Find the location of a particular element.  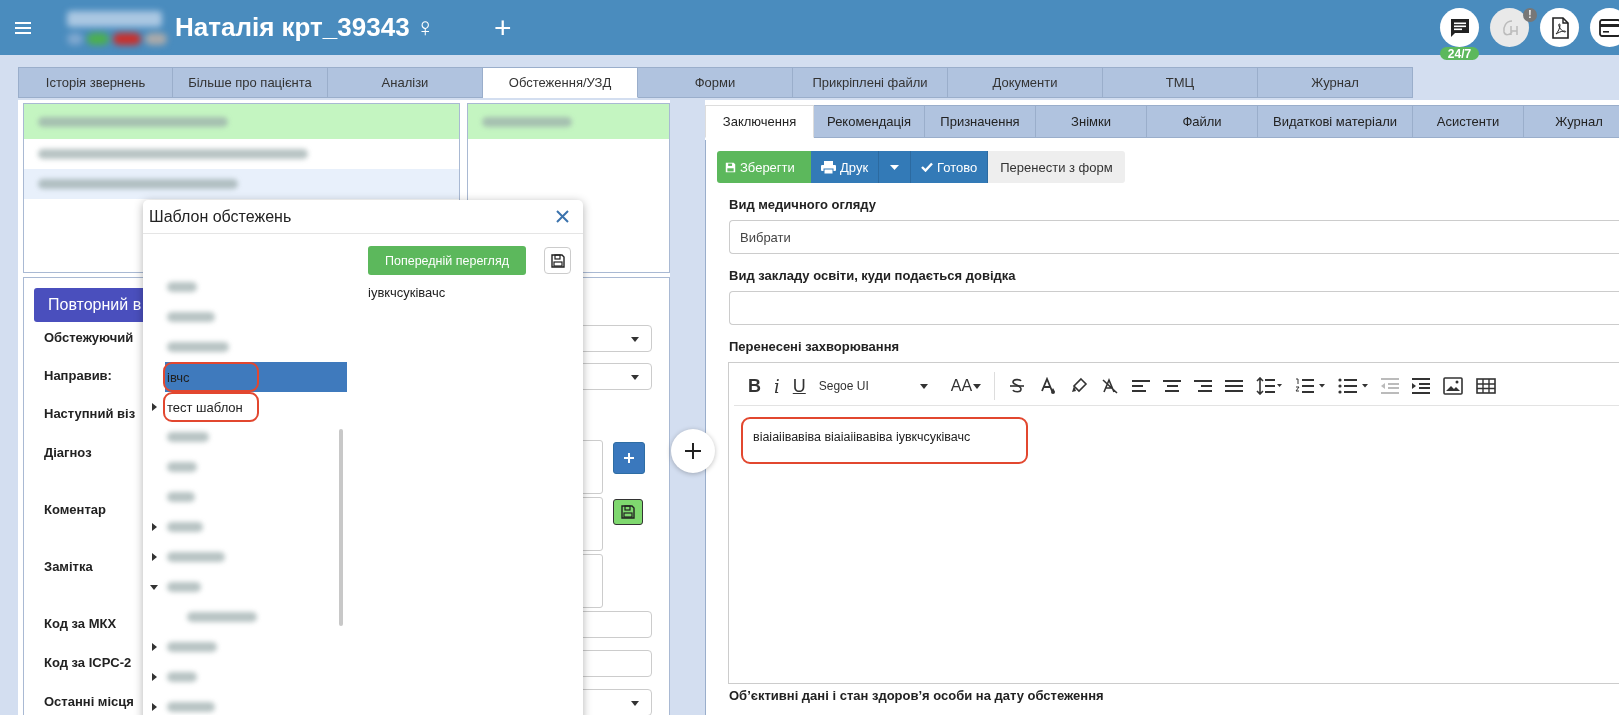

tree-item-label: тест шаблон is located at coordinates (205, 407).